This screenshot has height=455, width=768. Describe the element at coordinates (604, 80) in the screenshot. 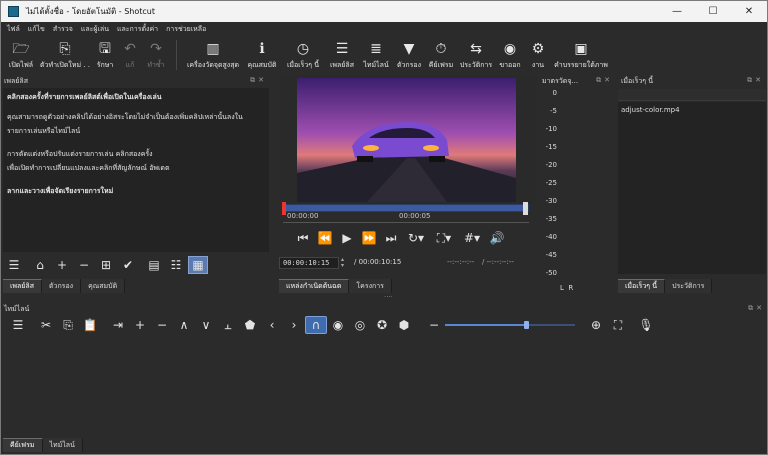

I see `meter-dock-float-close-icons: ⧉✕` at that location.